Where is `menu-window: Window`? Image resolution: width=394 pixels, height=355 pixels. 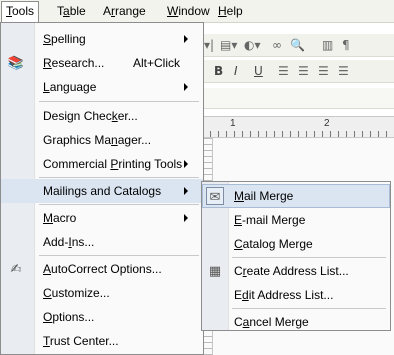 menu-window: Window is located at coordinates (188, 11).